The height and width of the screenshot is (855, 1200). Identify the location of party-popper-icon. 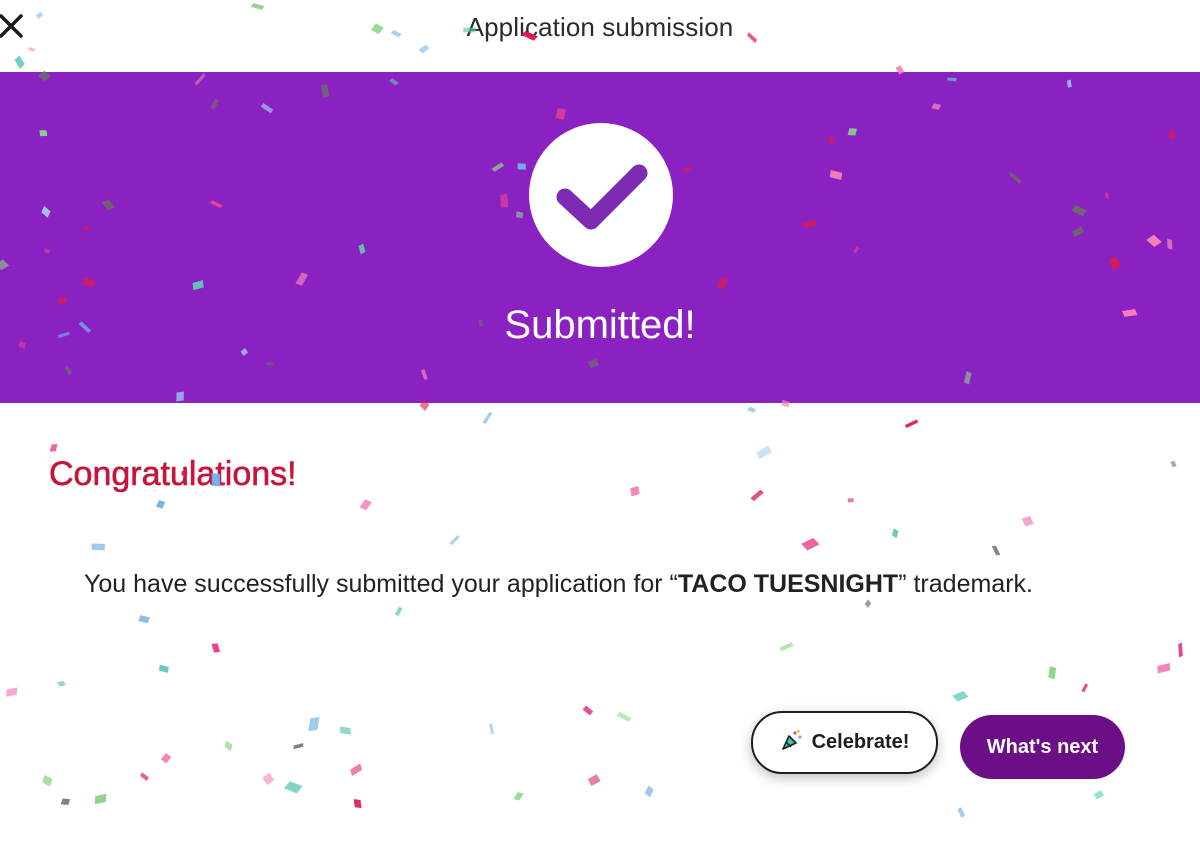
(792, 743).